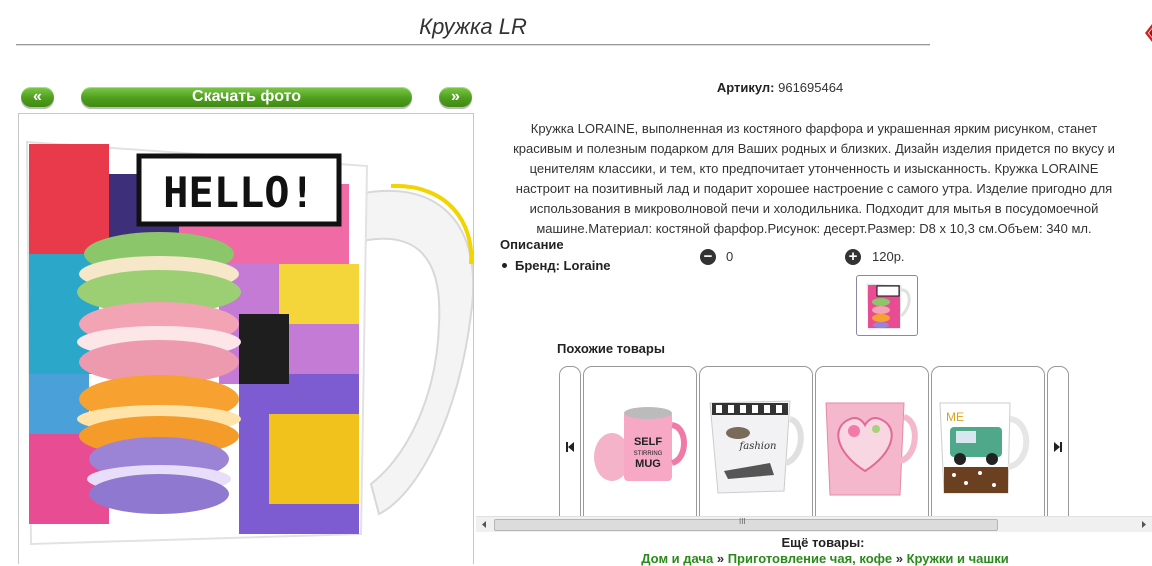 The image size is (1152, 566). What do you see at coordinates (708, 257) in the screenshot?
I see `minus-icon: −` at bounding box center [708, 257].